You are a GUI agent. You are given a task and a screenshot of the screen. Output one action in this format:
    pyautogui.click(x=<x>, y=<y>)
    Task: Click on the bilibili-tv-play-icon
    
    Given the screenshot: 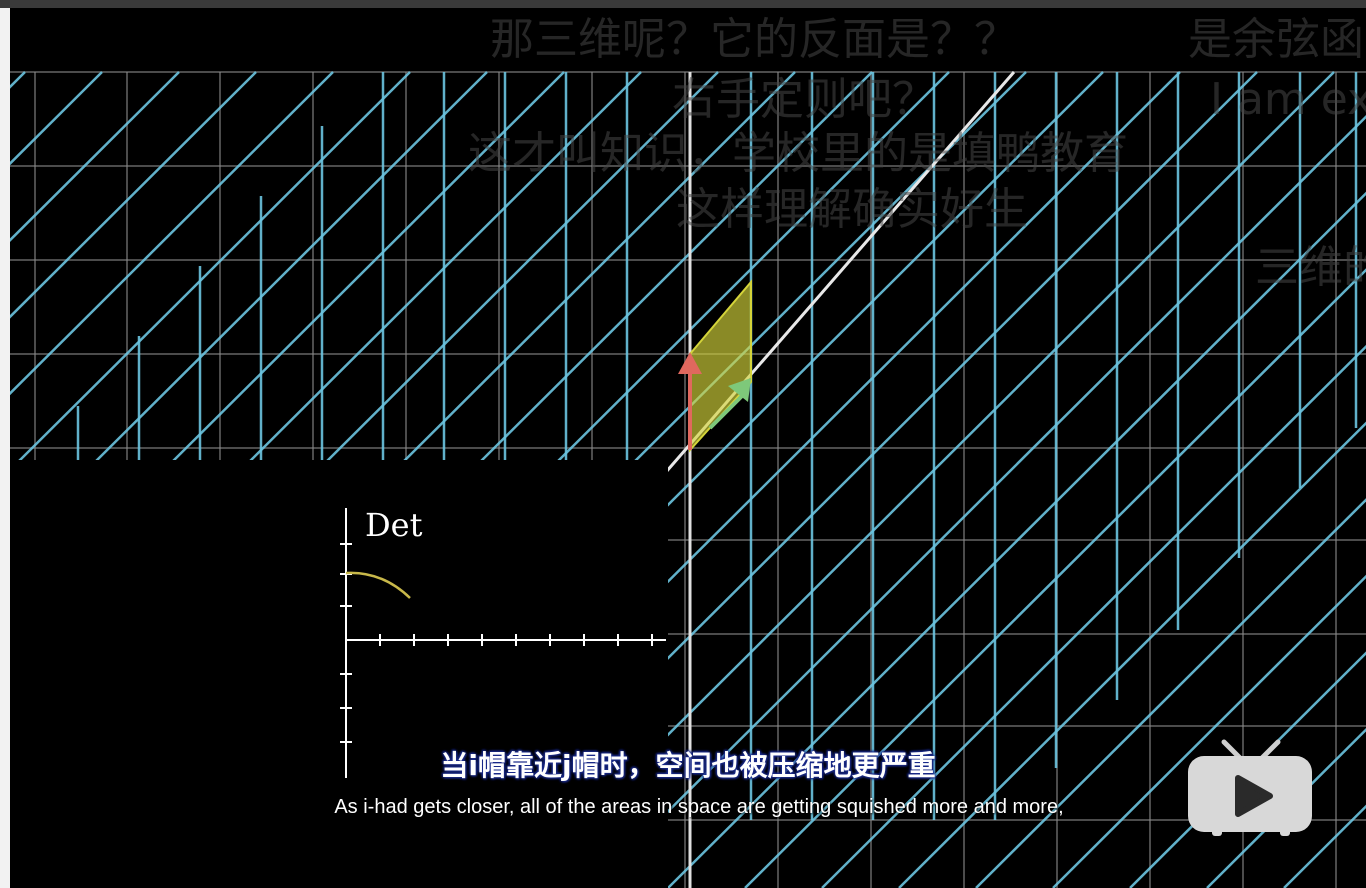 What is the action you would take?
    pyautogui.click(x=1251, y=789)
    